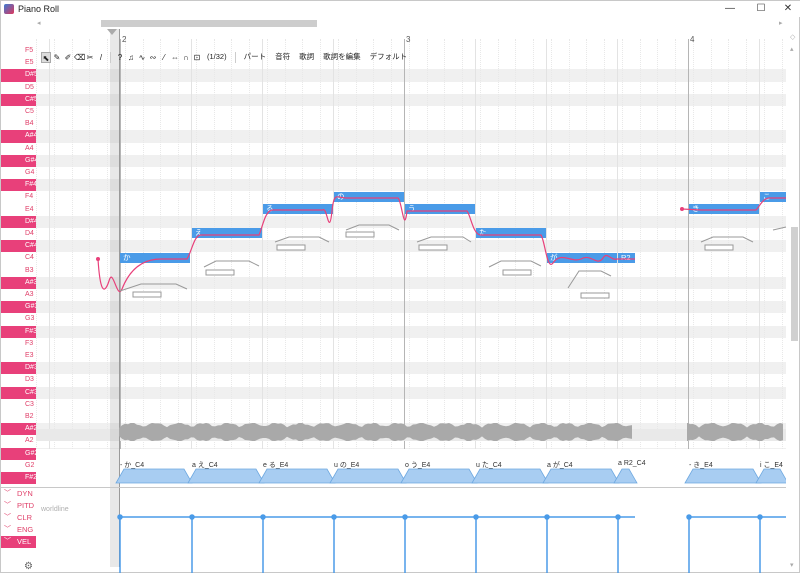  What do you see at coordinates (25, 529) in the screenshot?
I see `expression-label: ENG` at bounding box center [25, 529].